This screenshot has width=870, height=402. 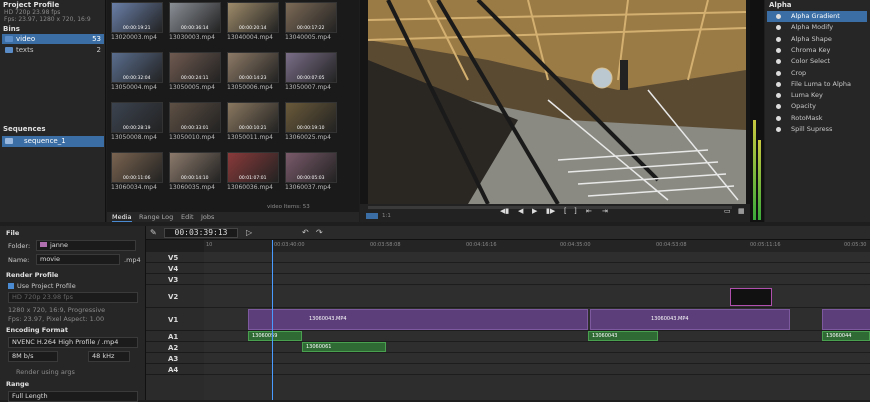 I want to click on use-project-checkbox: Use Project Profile, so click(x=42, y=286).